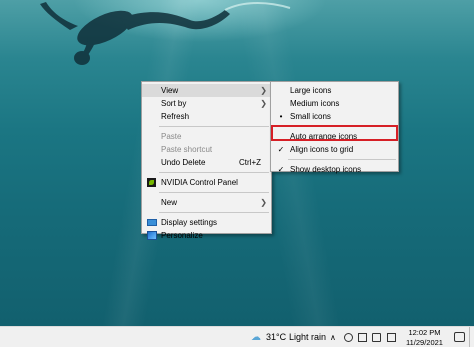 The image size is (474, 347). What do you see at coordinates (152, 235) in the screenshot?
I see `personalize-icon` at bounding box center [152, 235].